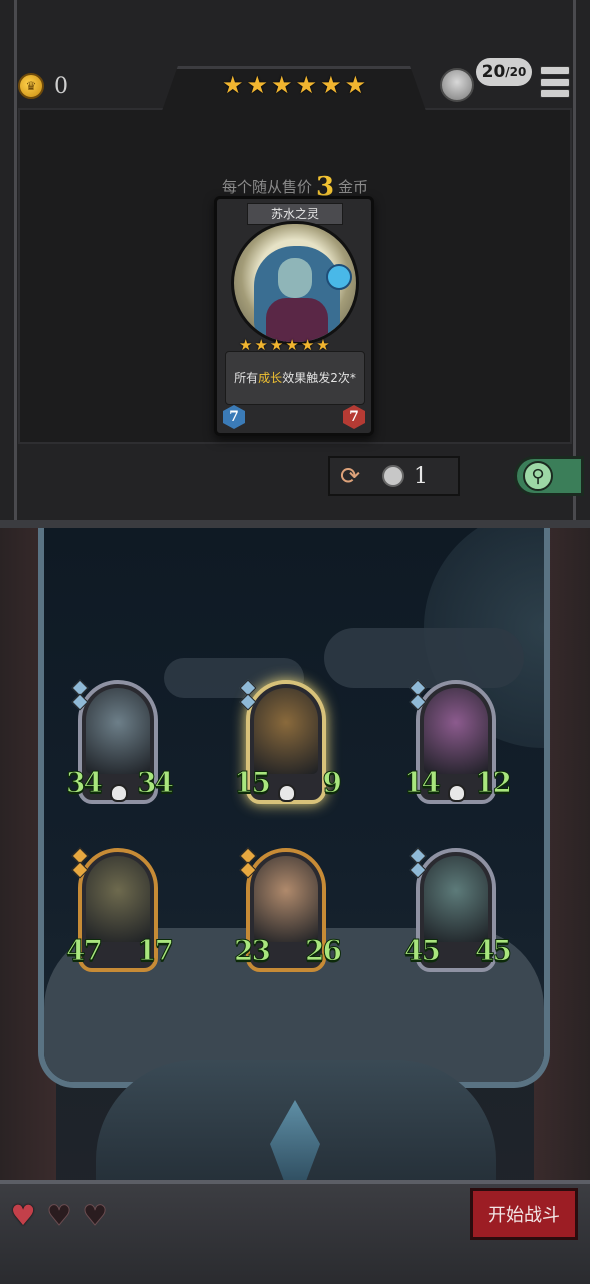  I want to click on minion-card: 47 17, so click(120, 911).